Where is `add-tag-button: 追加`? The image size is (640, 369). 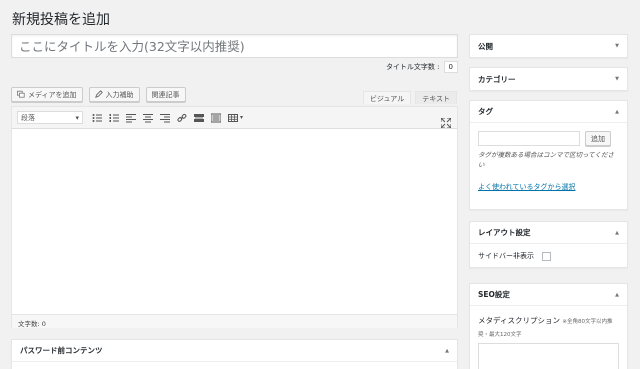 add-tag-button: 追加 is located at coordinates (598, 138).